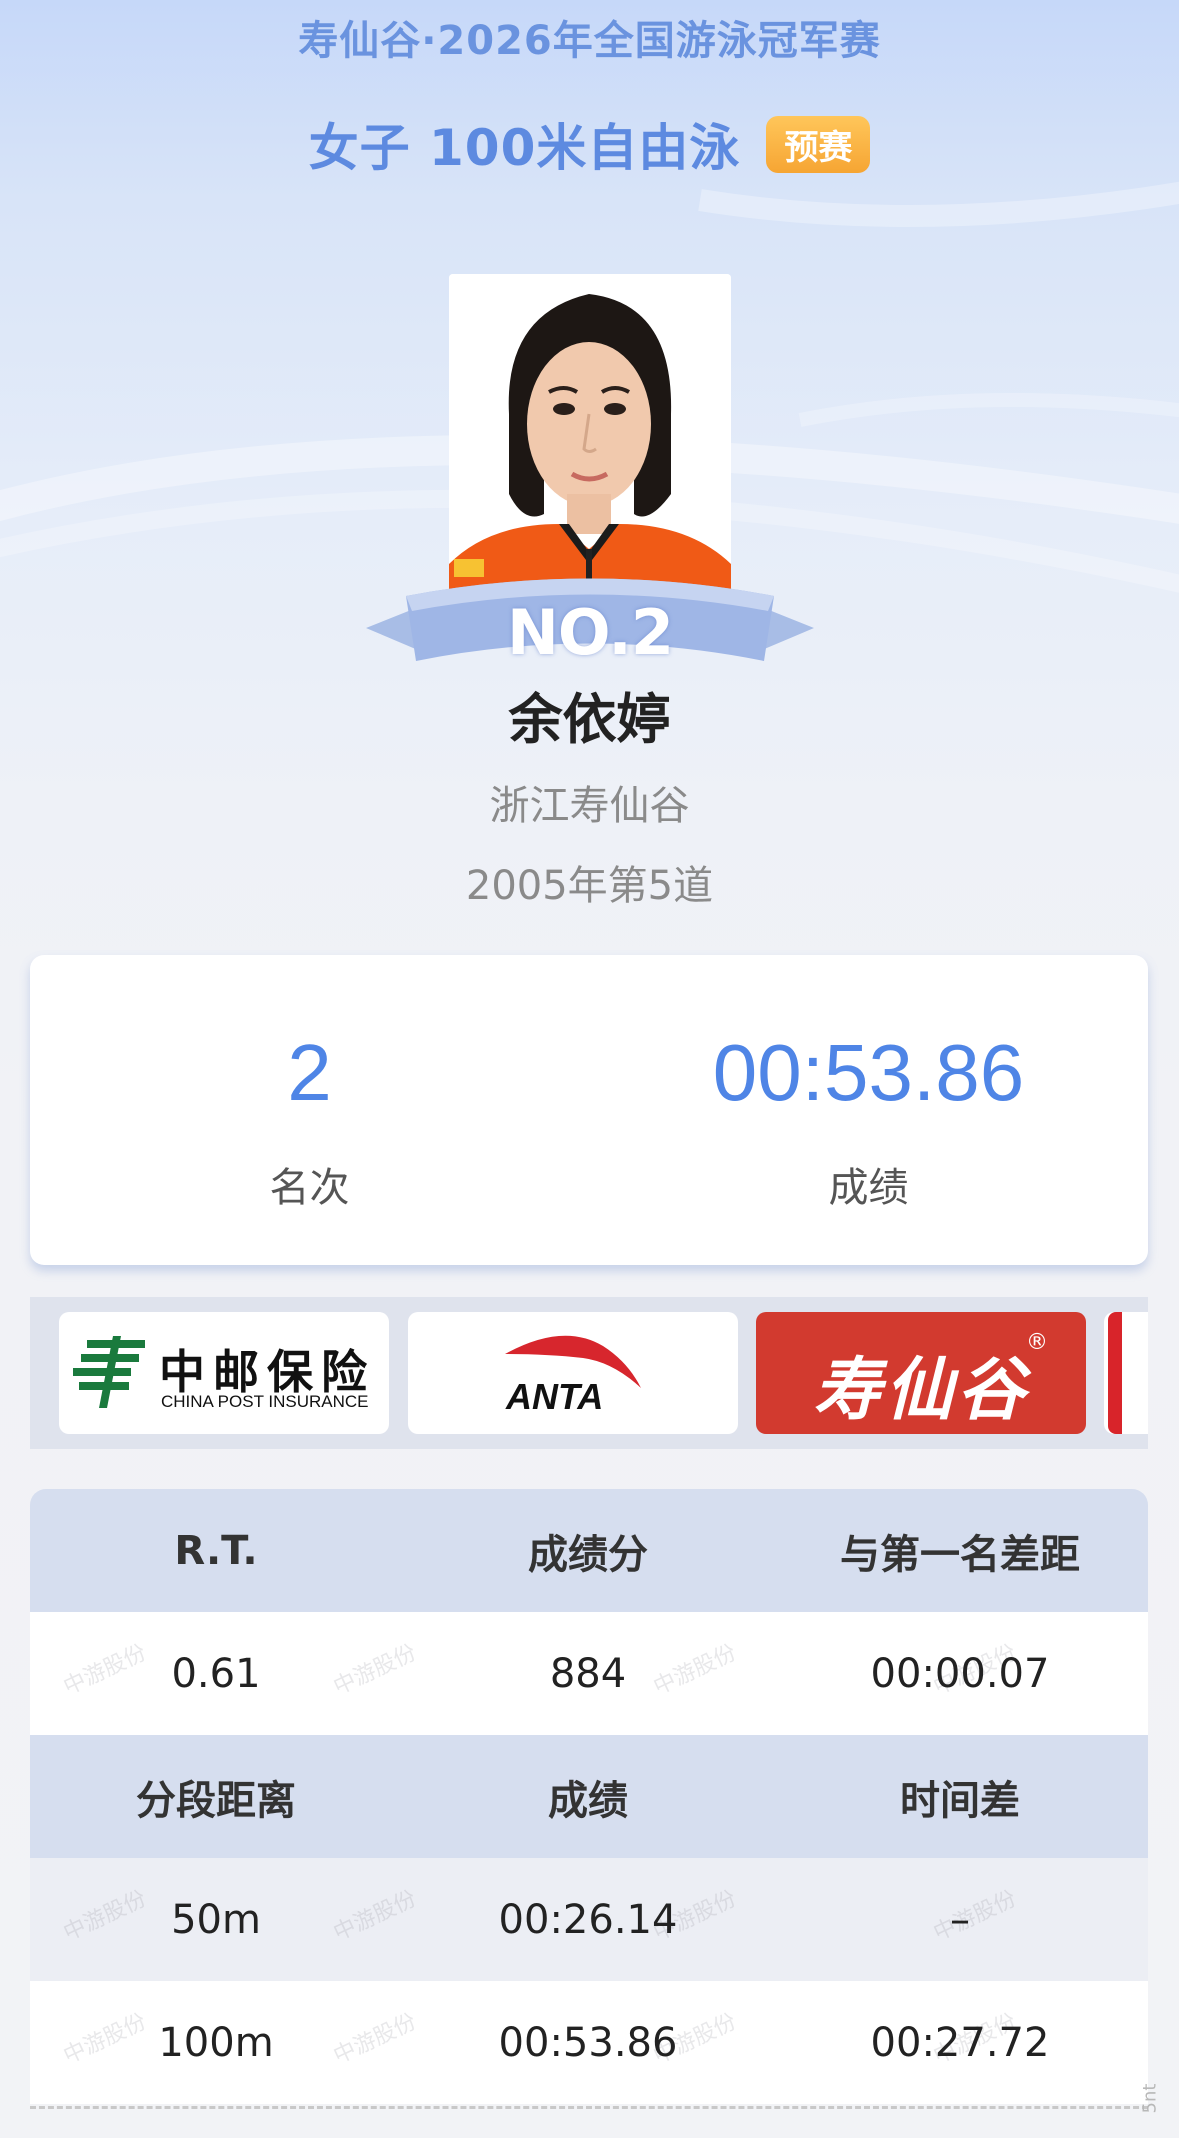 Image resolution: width=1179 pixels, height=2138 pixels. I want to click on rank-value: 2, so click(309, 1072).